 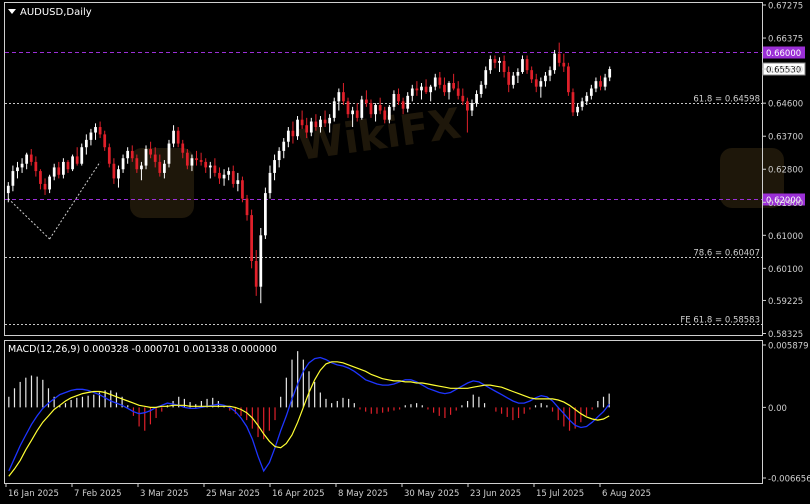 What do you see at coordinates (788, 347) in the screenshot?
I see `macd-tick-label: 0.005879` at bounding box center [788, 347].